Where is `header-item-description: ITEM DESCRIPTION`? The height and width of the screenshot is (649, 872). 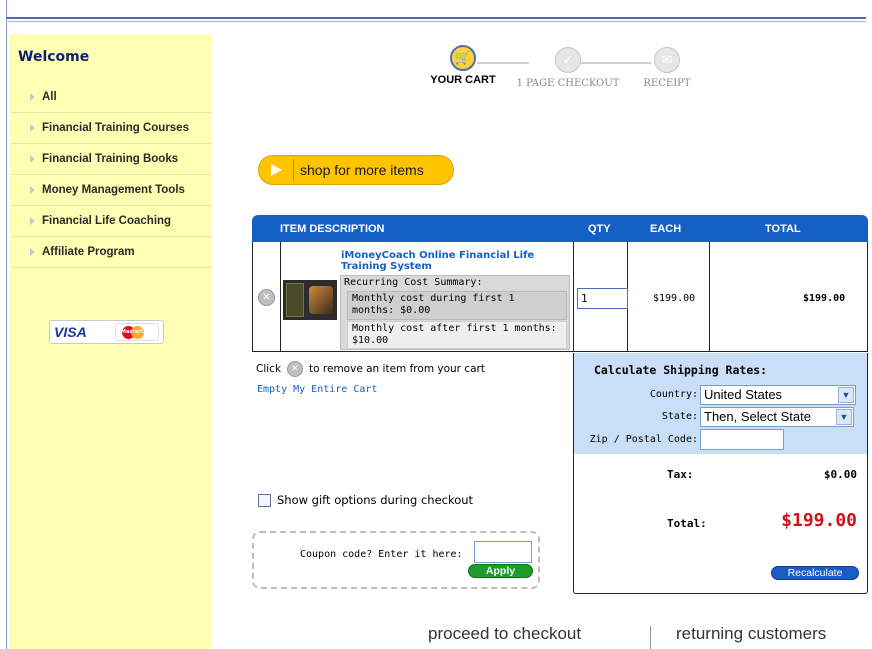 header-item-description: ITEM DESCRIPTION is located at coordinates (332, 229).